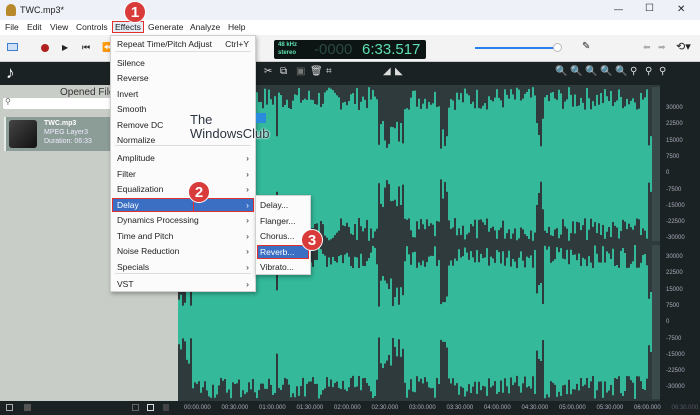 The width and height of the screenshot is (700, 415). Describe the element at coordinates (387, 71) in the screenshot. I see `fade-in-icon: ◢` at that location.